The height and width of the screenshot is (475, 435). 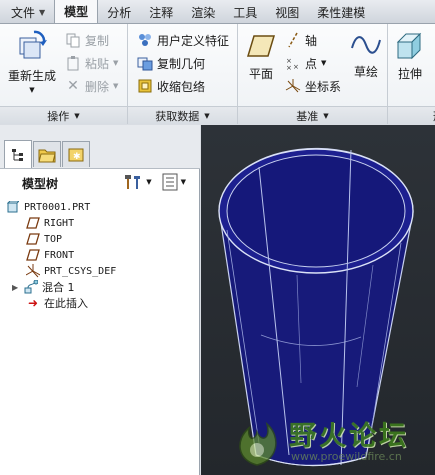 I want to click on tree-node-label: RIGHT, so click(x=59, y=223).